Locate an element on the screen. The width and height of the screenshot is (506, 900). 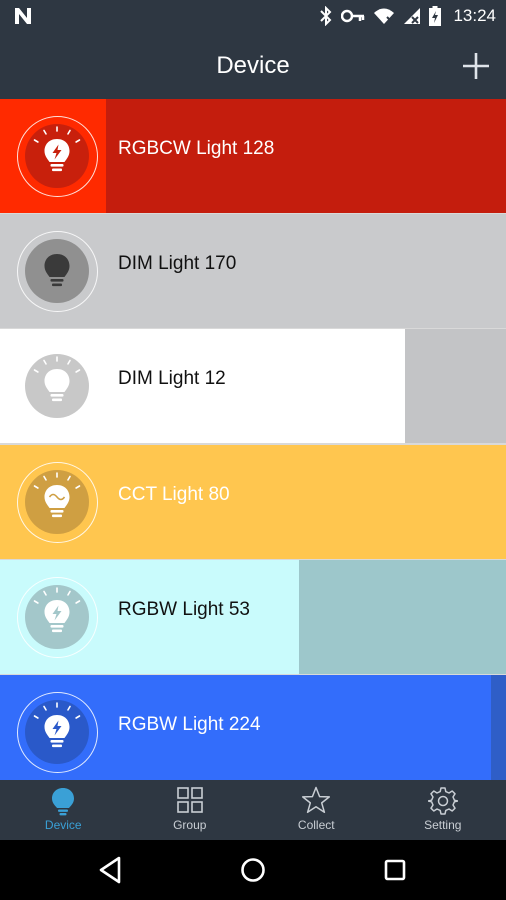
bulb-on-icon is located at coordinates (57, 386).